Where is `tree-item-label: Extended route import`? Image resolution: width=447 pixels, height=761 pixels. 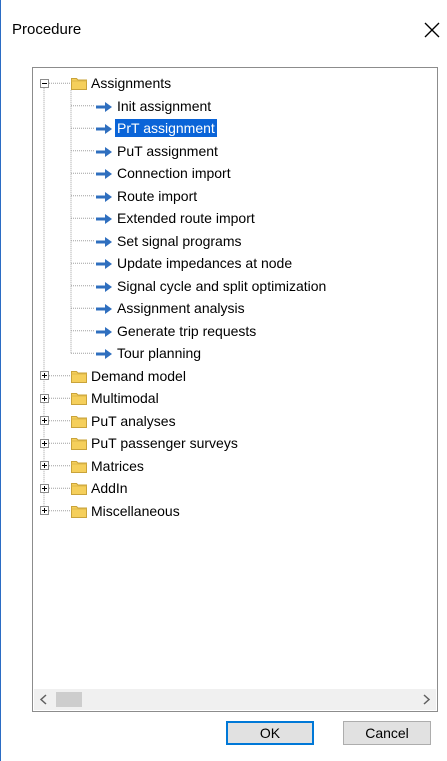 tree-item-label: Extended route import is located at coordinates (186, 218).